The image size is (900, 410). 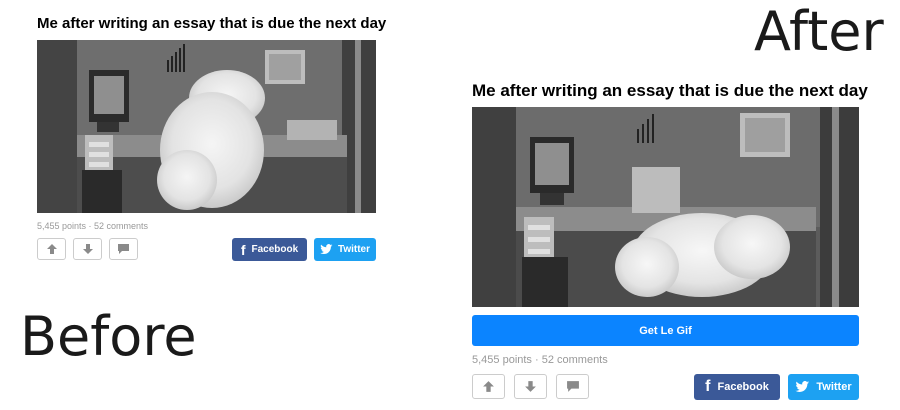 What do you see at coordinates (108, 336) in the screenshot?
I see `before-label: Before` at bounding box center [108, 336].